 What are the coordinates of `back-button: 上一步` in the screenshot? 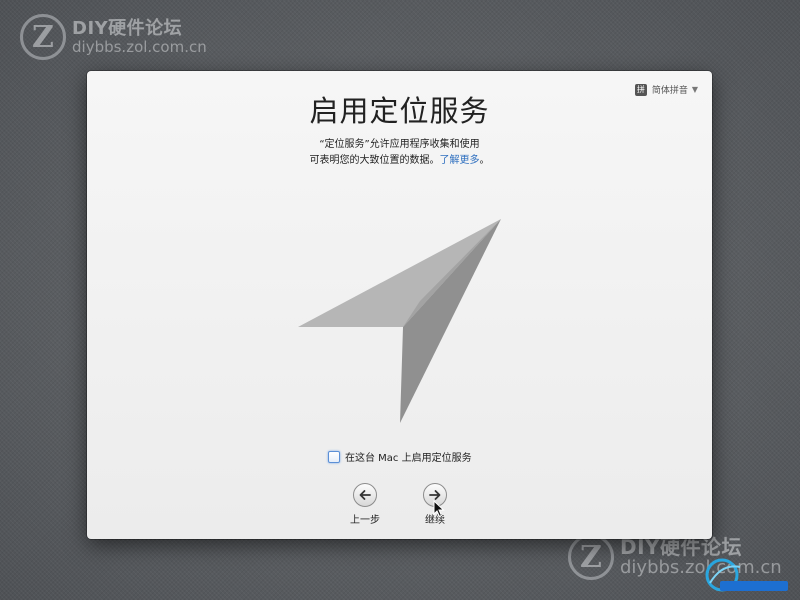 It's located at (365, 504).